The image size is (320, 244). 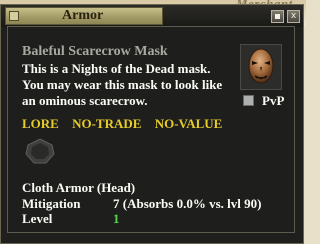 What do you see at coordinates (95, 51) in the screenshot?
I see `item-name: Baleful Scarecrow Mask` at bounding box center [95, 51].